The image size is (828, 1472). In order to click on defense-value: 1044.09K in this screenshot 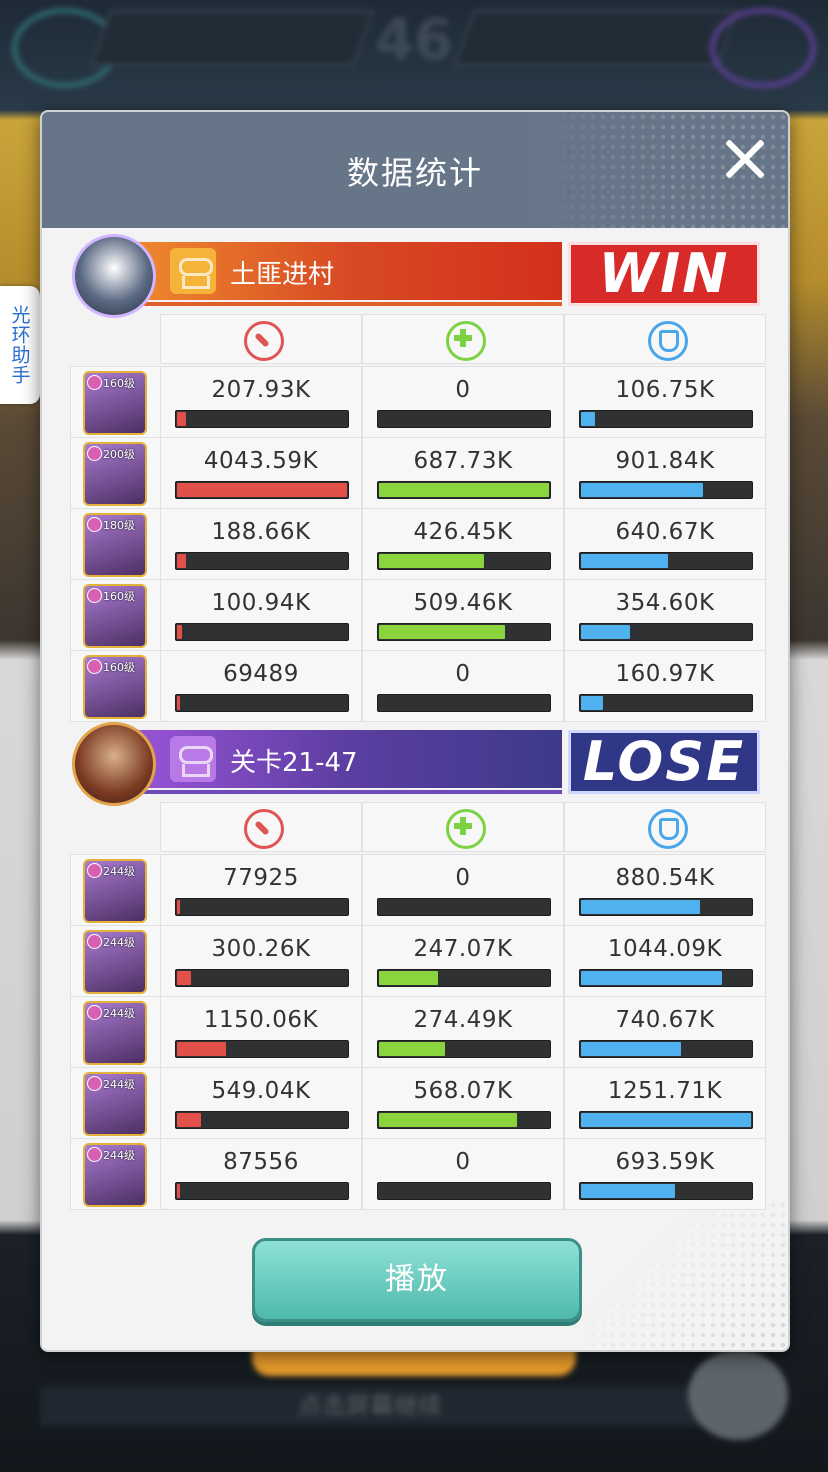, I will do `click(665, 949)`.